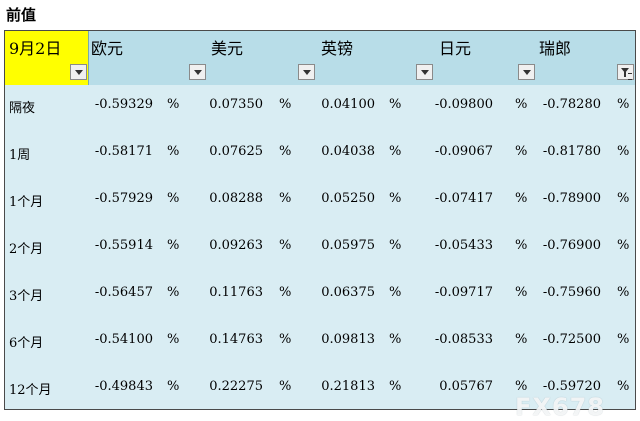  What do you see at coordinates (26, 249) in the screenshot?
I see `row-term-label: 2个月` at bounding box center [26, 249].